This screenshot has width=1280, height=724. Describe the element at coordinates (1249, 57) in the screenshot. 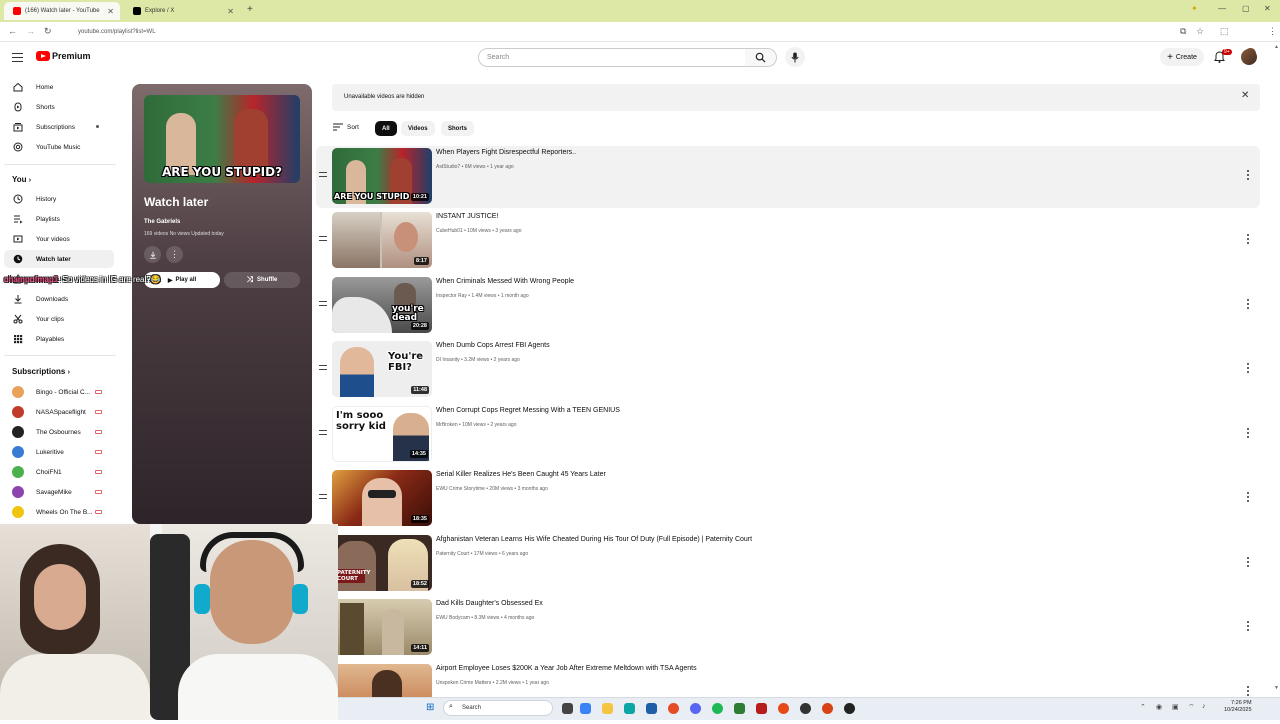

I see `account-avatar` at that location.